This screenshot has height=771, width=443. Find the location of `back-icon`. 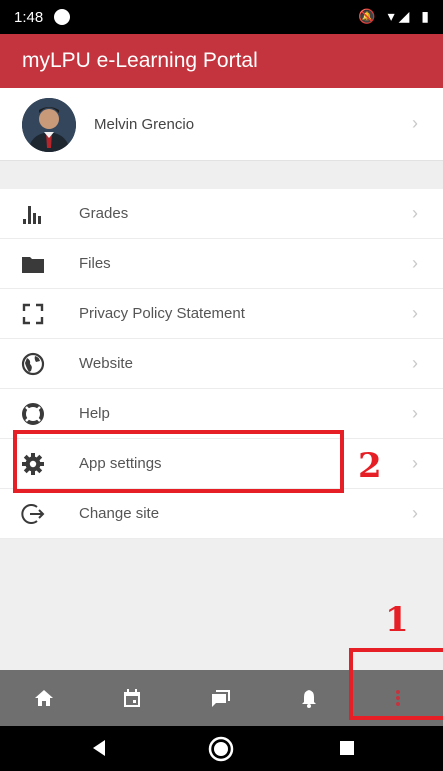

back-icon is located at coordinates (99, 750).